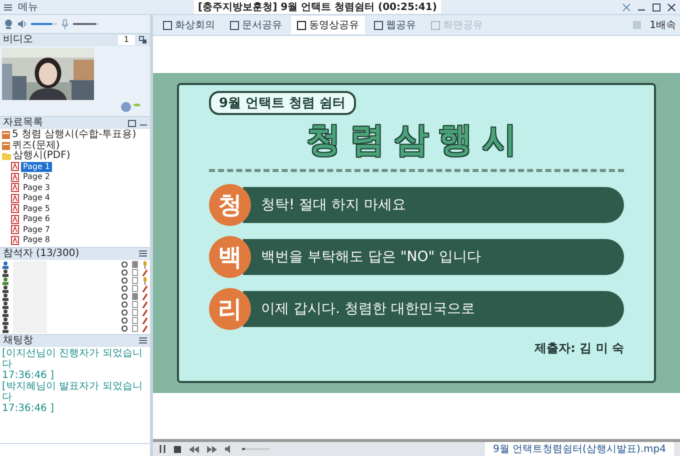 The width and height of the screenshot is (680, 456). I want to click on window-title: [충주지방보훈청] 9월 언택트 청렴쉼터 (00:25:41), so click(317, 7).